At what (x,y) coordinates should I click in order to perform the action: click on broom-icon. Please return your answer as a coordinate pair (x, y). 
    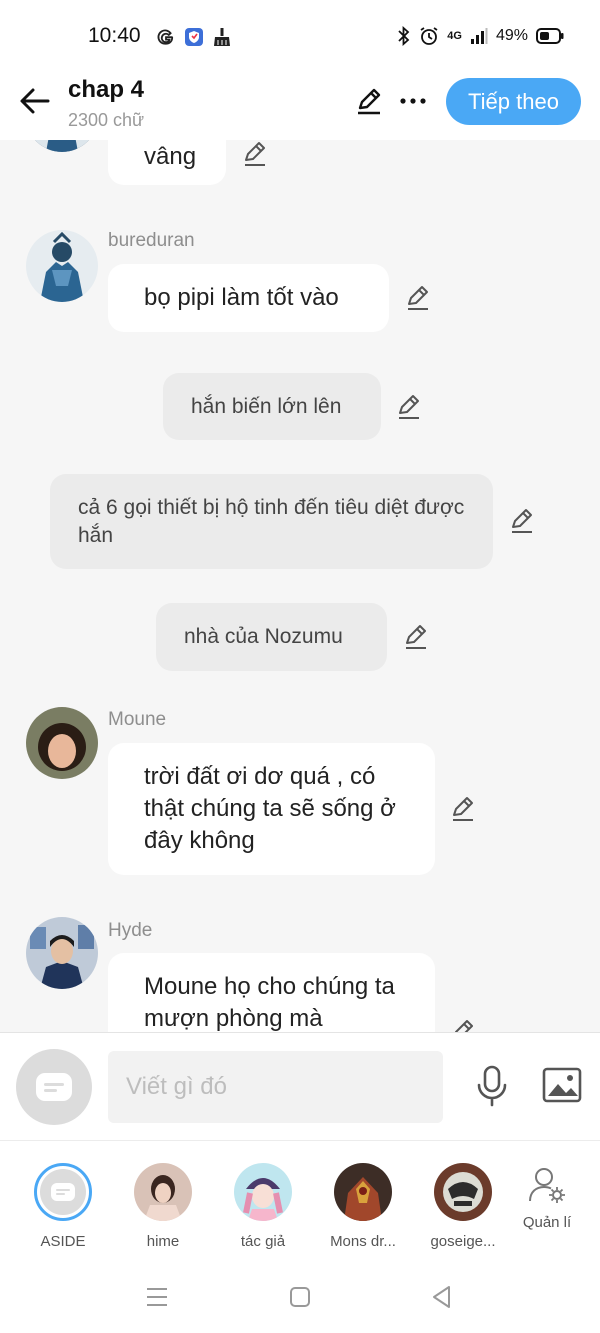
    Looking at the image, I should click on (222, 37).